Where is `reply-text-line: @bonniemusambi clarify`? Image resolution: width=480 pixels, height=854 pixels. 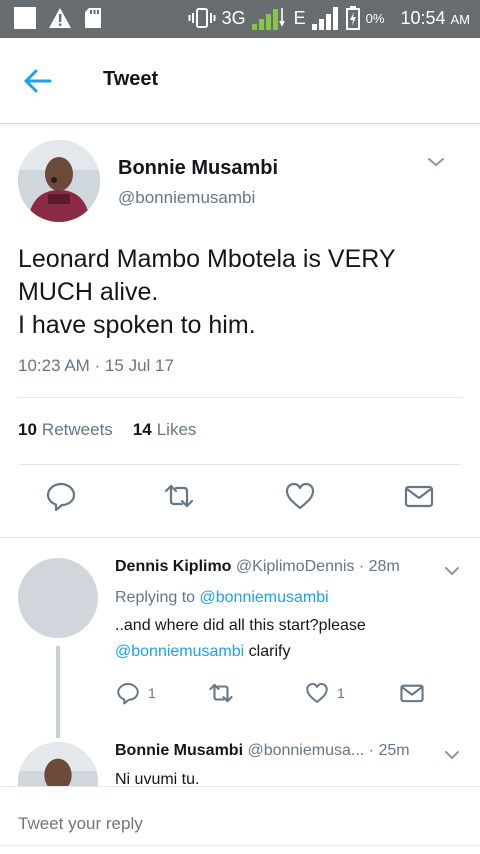 reply-text-line: @bonniemusambi clarify is located at coordinates (202, 652).